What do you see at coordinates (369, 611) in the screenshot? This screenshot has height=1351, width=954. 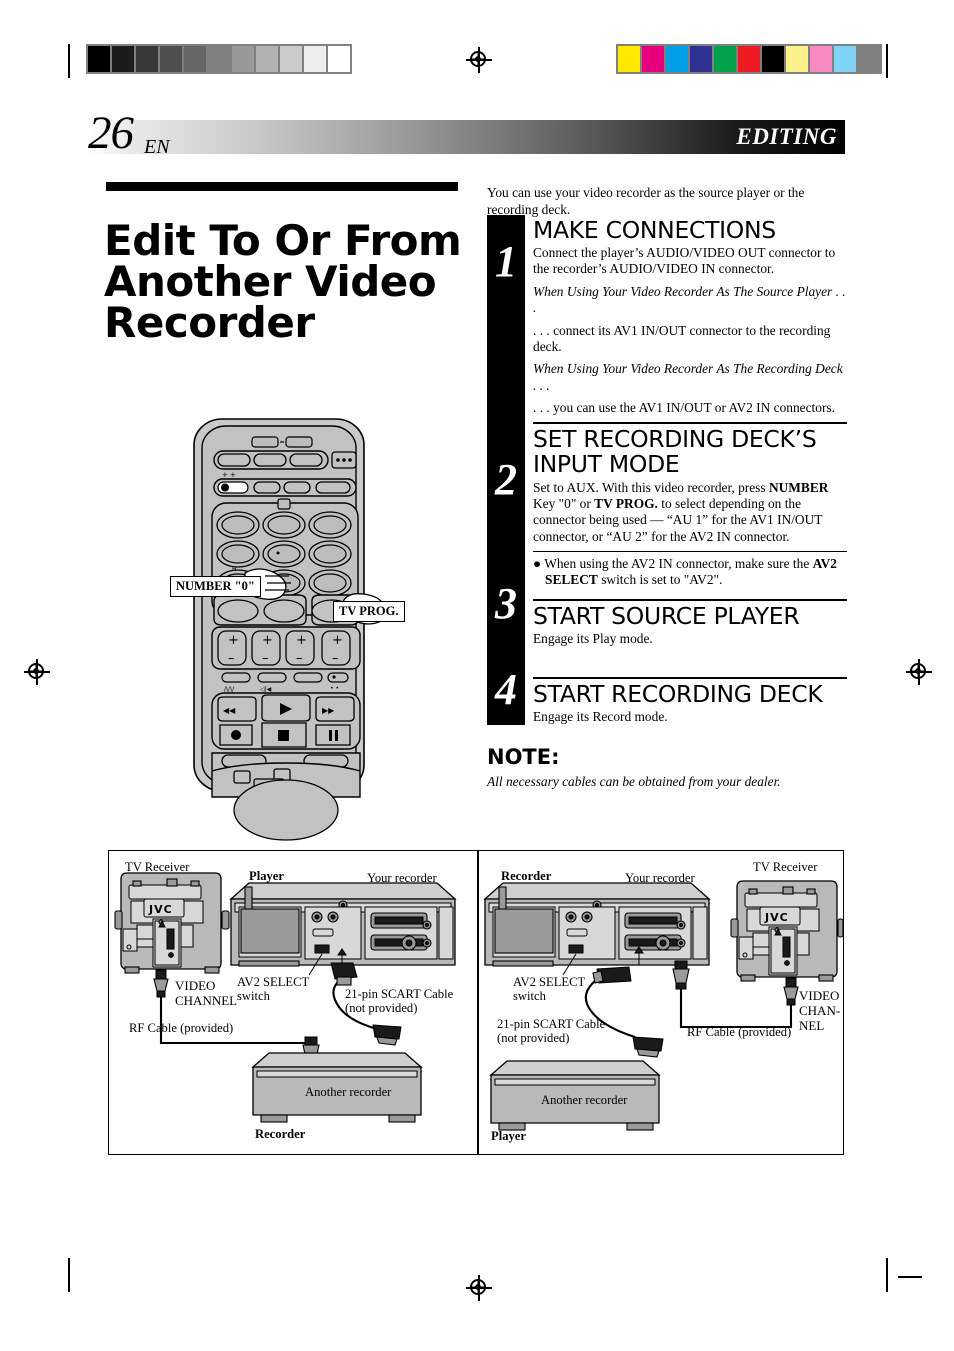 I see `callout-tv-prog: TV PROG.` at bounding box center [369, 611].